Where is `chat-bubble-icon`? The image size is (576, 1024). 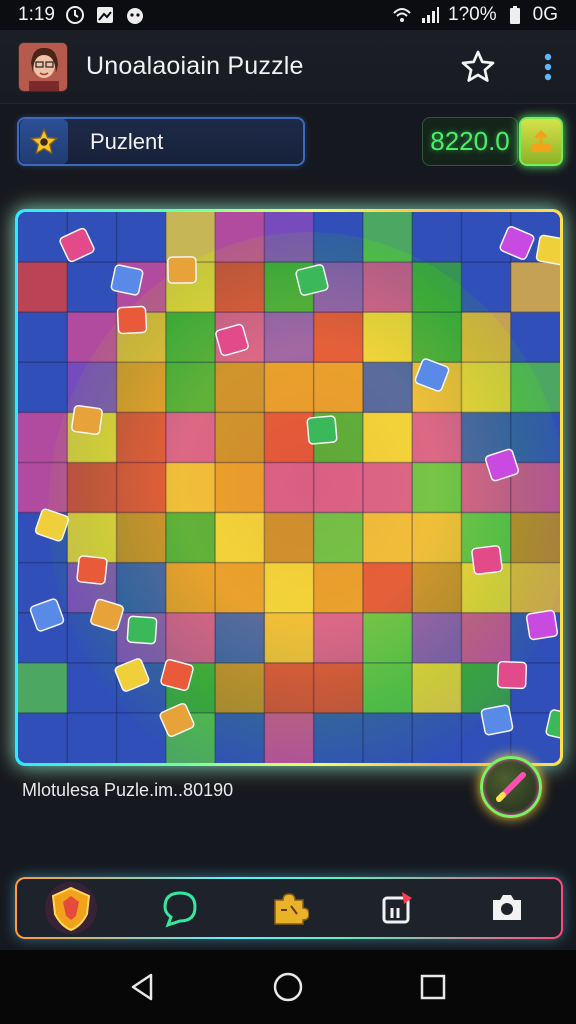 chat-bubble-icon is located at coordinates (180, 909).